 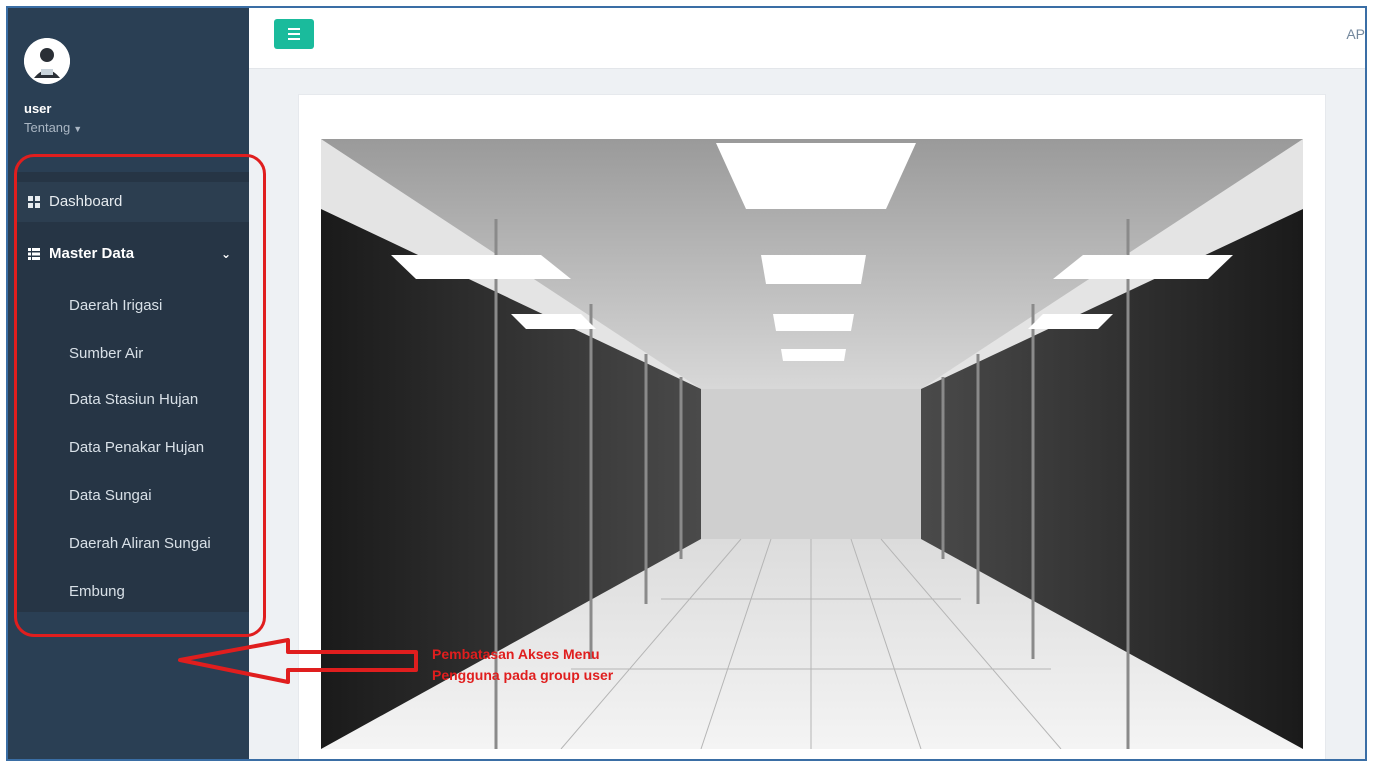 What do you see at coordinates (298, 661) in the screenshot?
I see `annotation-arrow` at bounding box center [298, 661].